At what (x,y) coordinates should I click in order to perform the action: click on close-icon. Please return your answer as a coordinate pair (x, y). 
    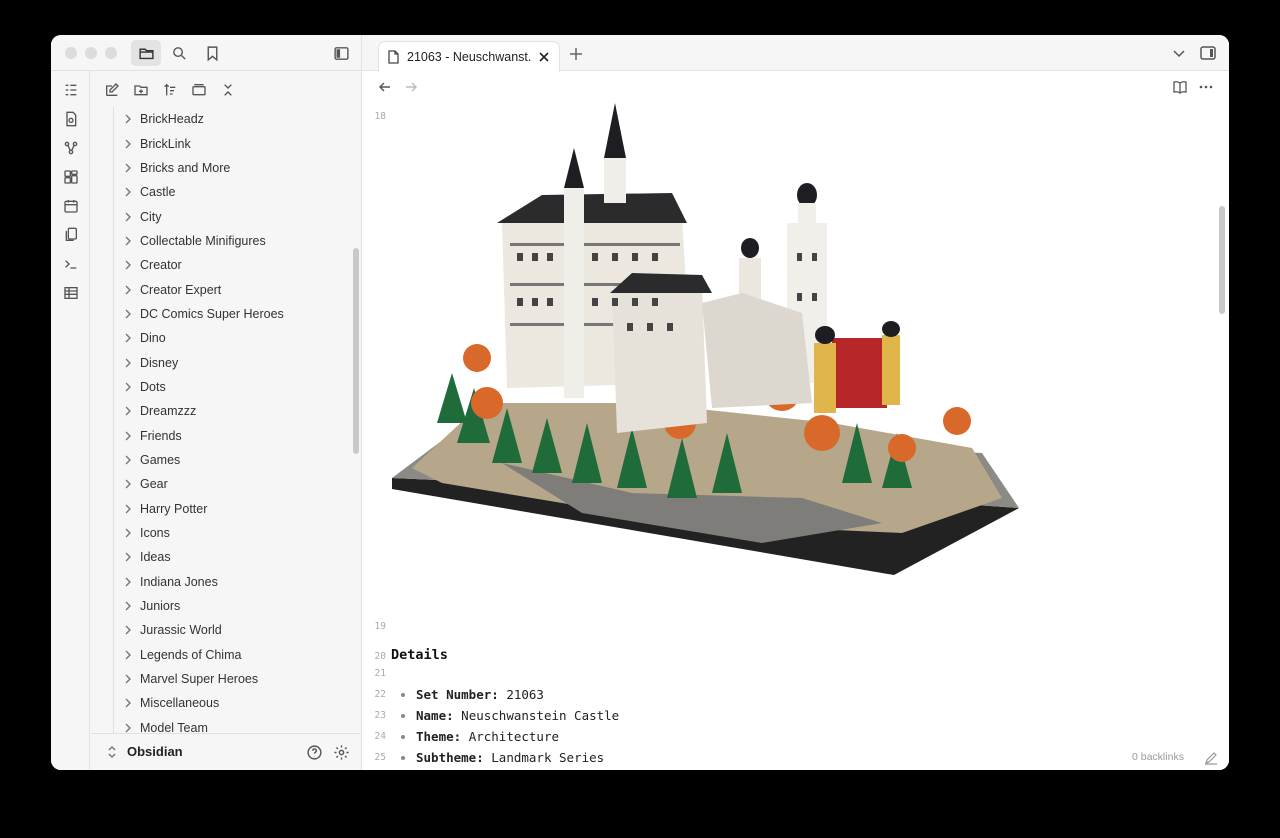
    Looking at the image, I should click on (544, 57).